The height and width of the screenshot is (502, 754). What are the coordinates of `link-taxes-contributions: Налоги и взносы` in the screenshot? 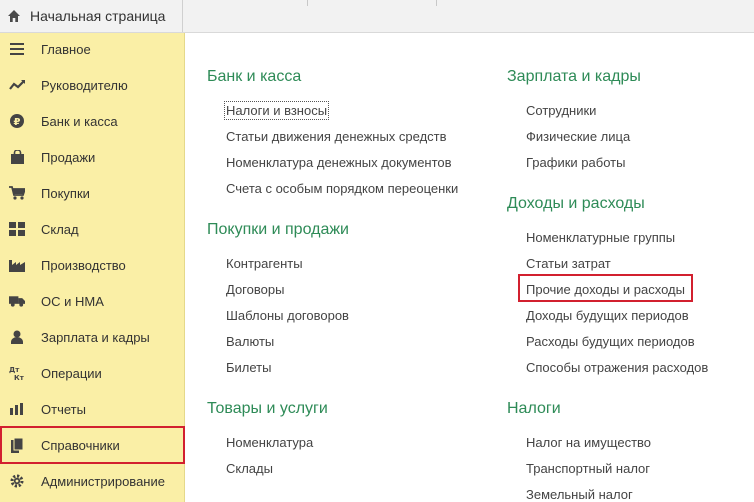 It's located at (276, 110).